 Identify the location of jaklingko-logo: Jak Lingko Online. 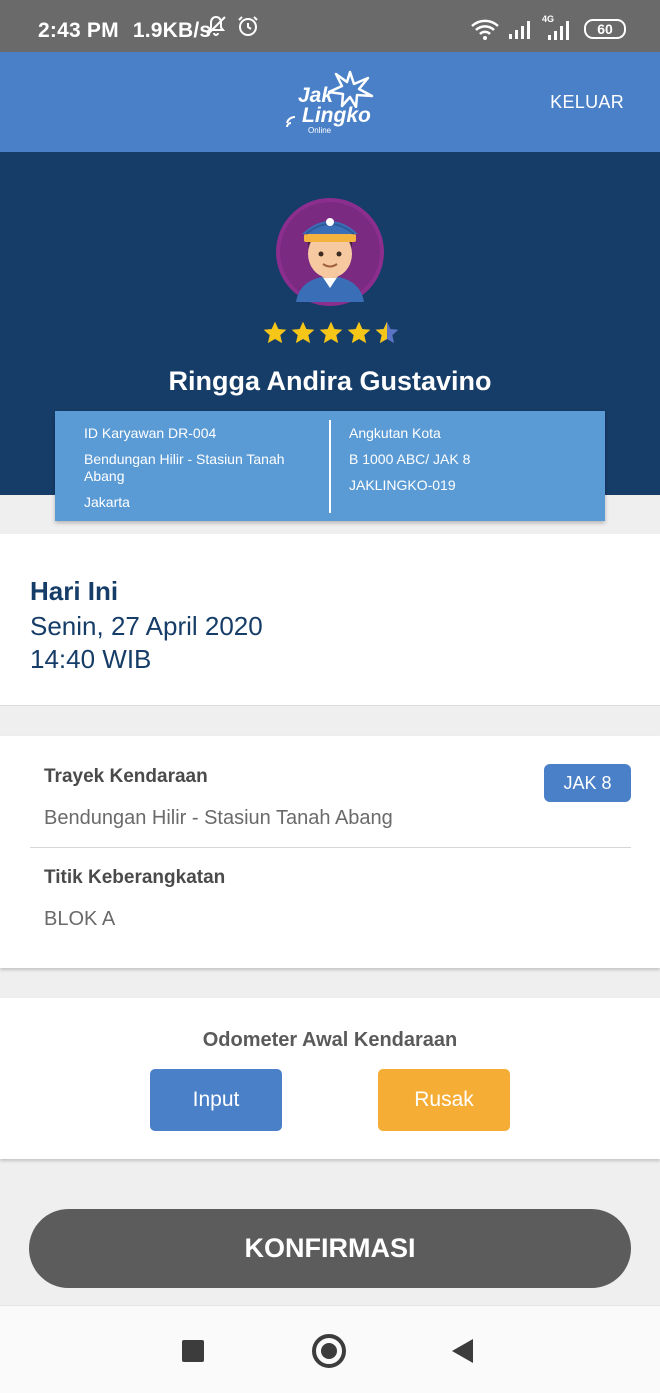
(332, 103).